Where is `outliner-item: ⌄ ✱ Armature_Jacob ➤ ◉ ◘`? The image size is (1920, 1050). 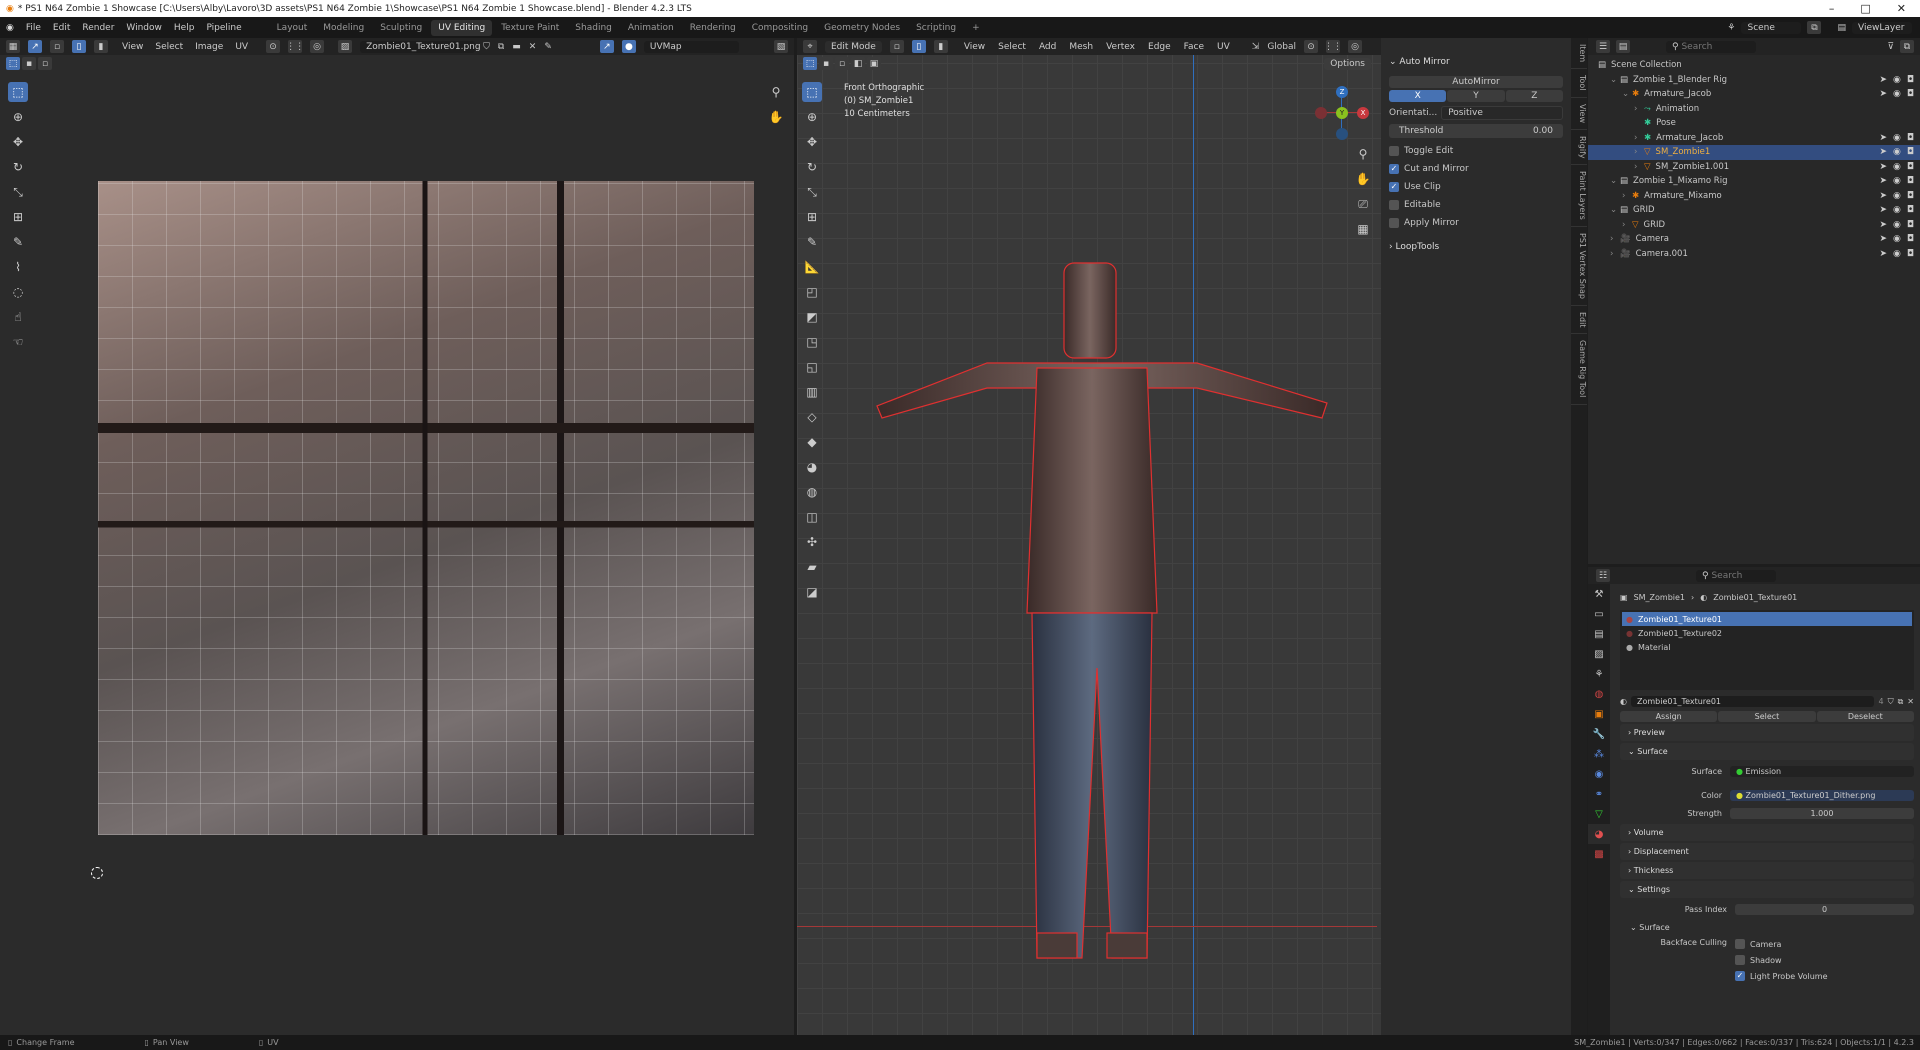 outliner-item: ⌄ ✱ Armature_Jacob ➤ ◉ ◘ is located at coordinates (1754, 94).